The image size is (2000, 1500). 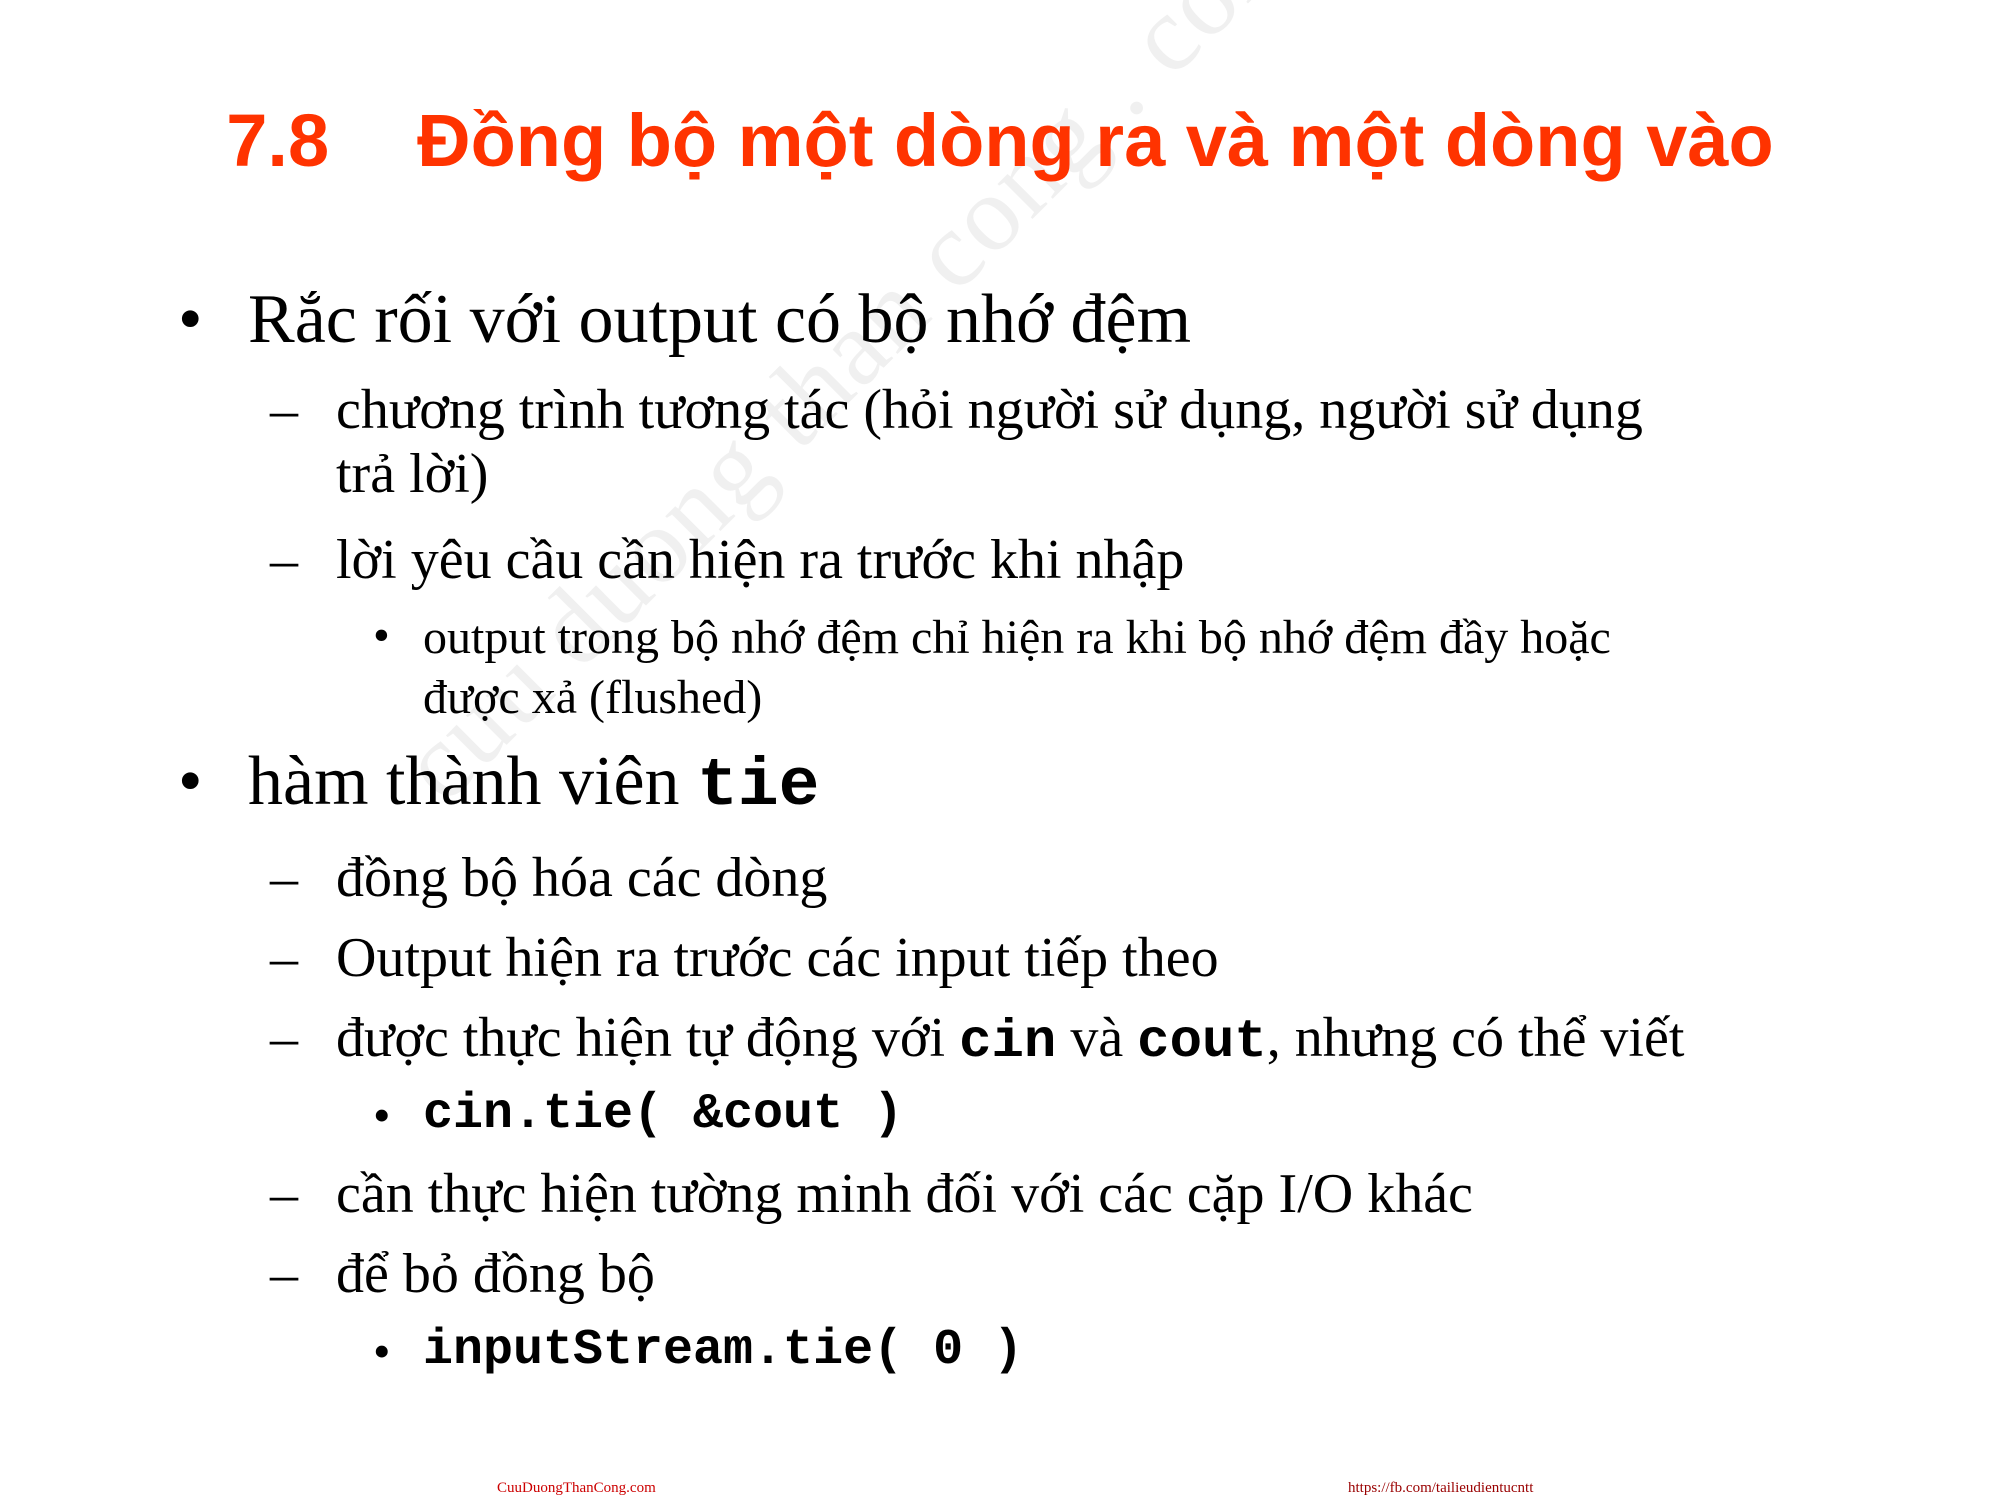 I want to click on slide-title: 7.8 Đồng bộ một dòng ra và một dòng vào, so click(x=1000, y=140).